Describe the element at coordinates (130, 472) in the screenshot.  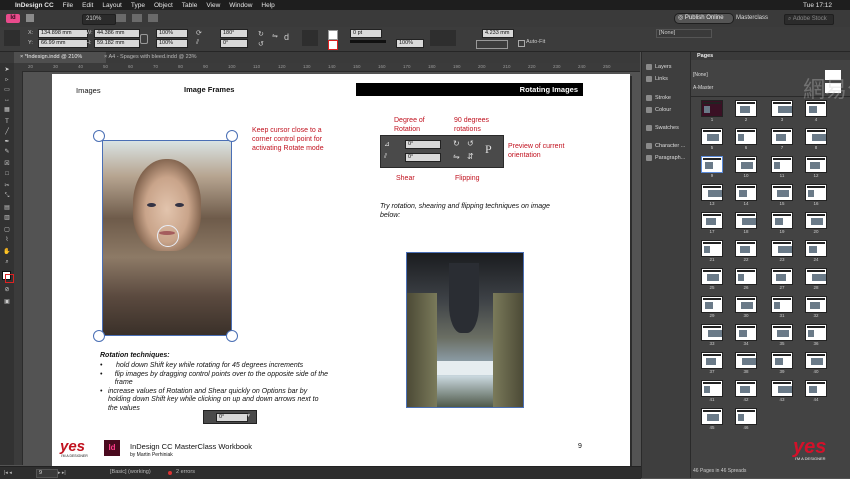
I see `preflight-profile: [Basic] (working)` at that location.